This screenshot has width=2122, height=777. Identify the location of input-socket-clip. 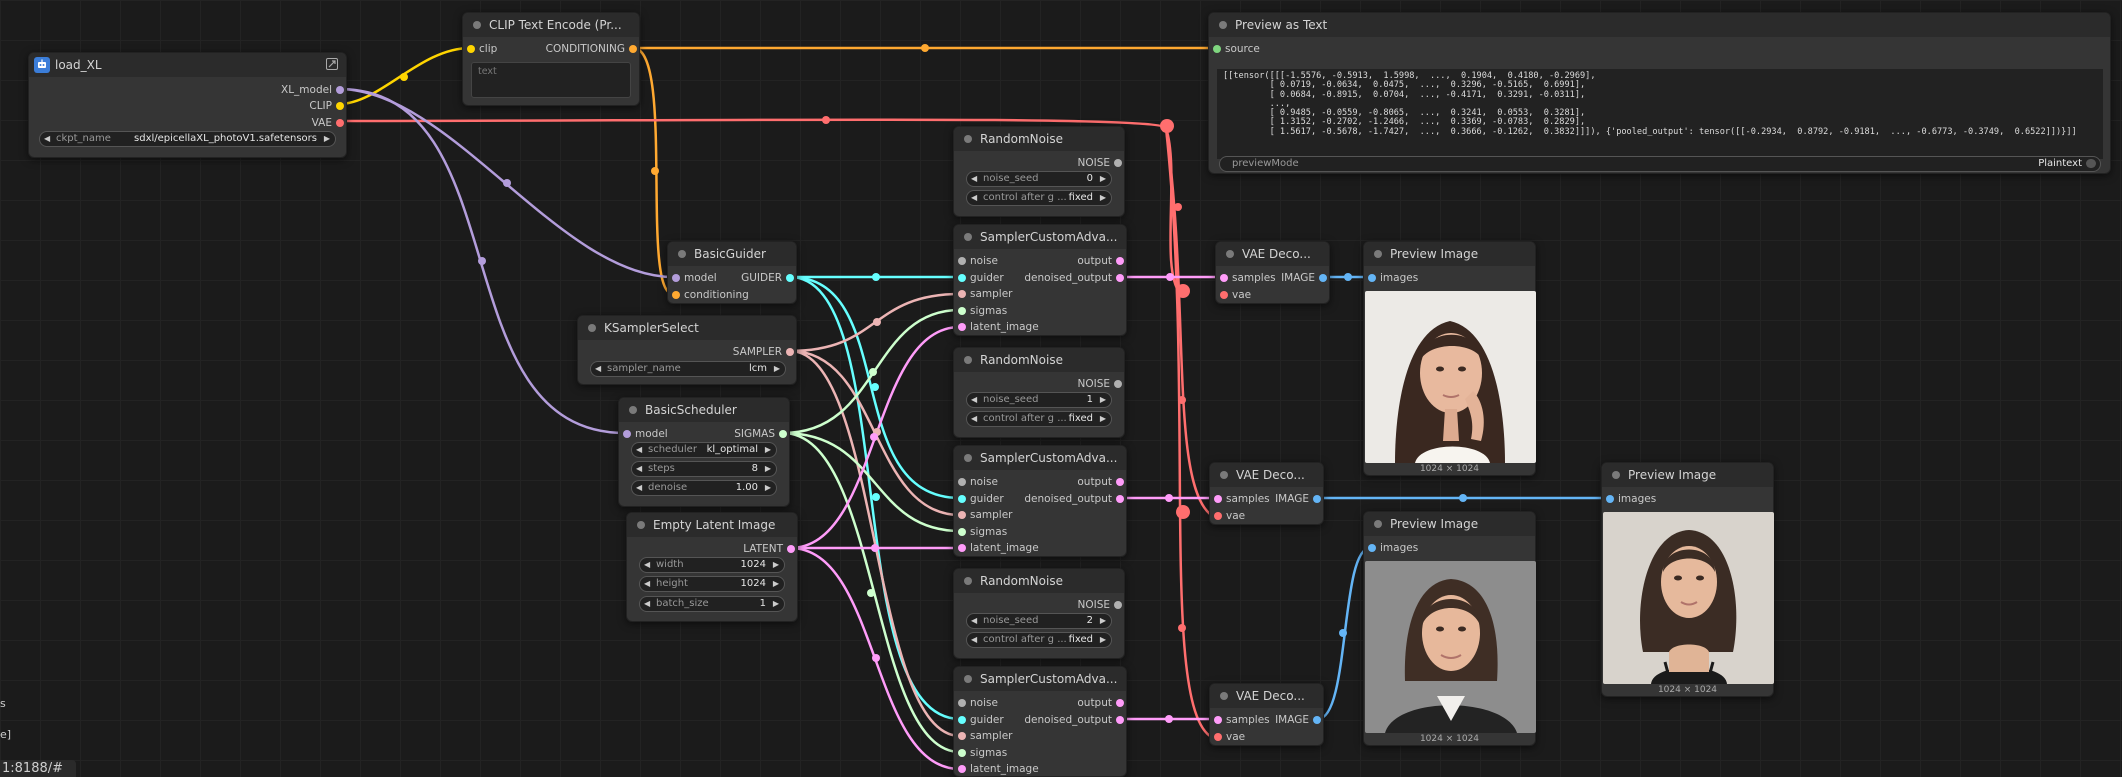
(471, 49).